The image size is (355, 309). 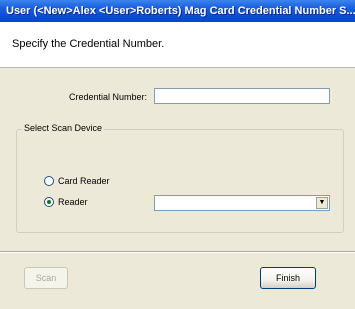 What do you see at coordinates (108, 97) in the screenshot?
I see `credential-number-label: Credential Number:` at bounding box center [108, 97].